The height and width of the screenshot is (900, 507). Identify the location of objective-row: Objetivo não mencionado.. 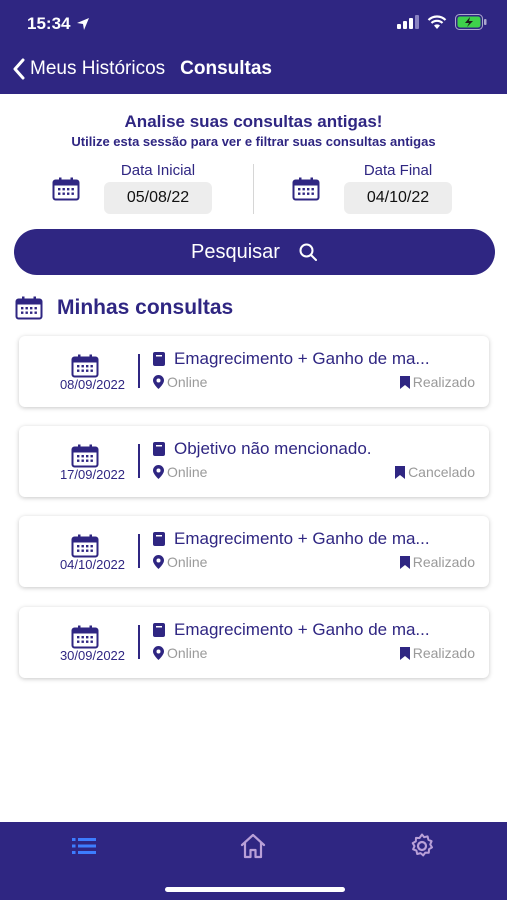
(315, 449).